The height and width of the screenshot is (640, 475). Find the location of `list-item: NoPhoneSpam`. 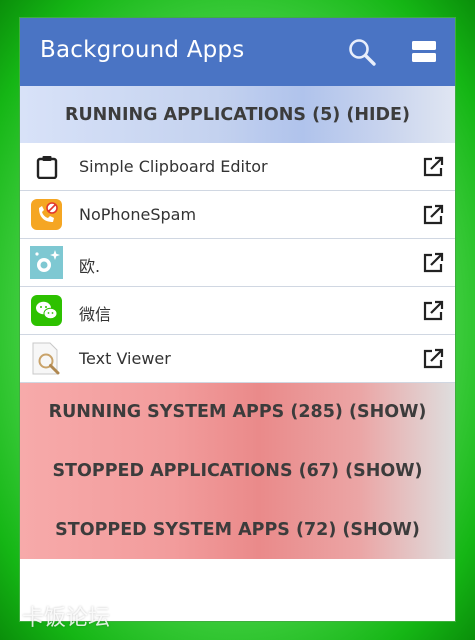

list-item: NoPhoneSpam is located at coordinates (237, 215).